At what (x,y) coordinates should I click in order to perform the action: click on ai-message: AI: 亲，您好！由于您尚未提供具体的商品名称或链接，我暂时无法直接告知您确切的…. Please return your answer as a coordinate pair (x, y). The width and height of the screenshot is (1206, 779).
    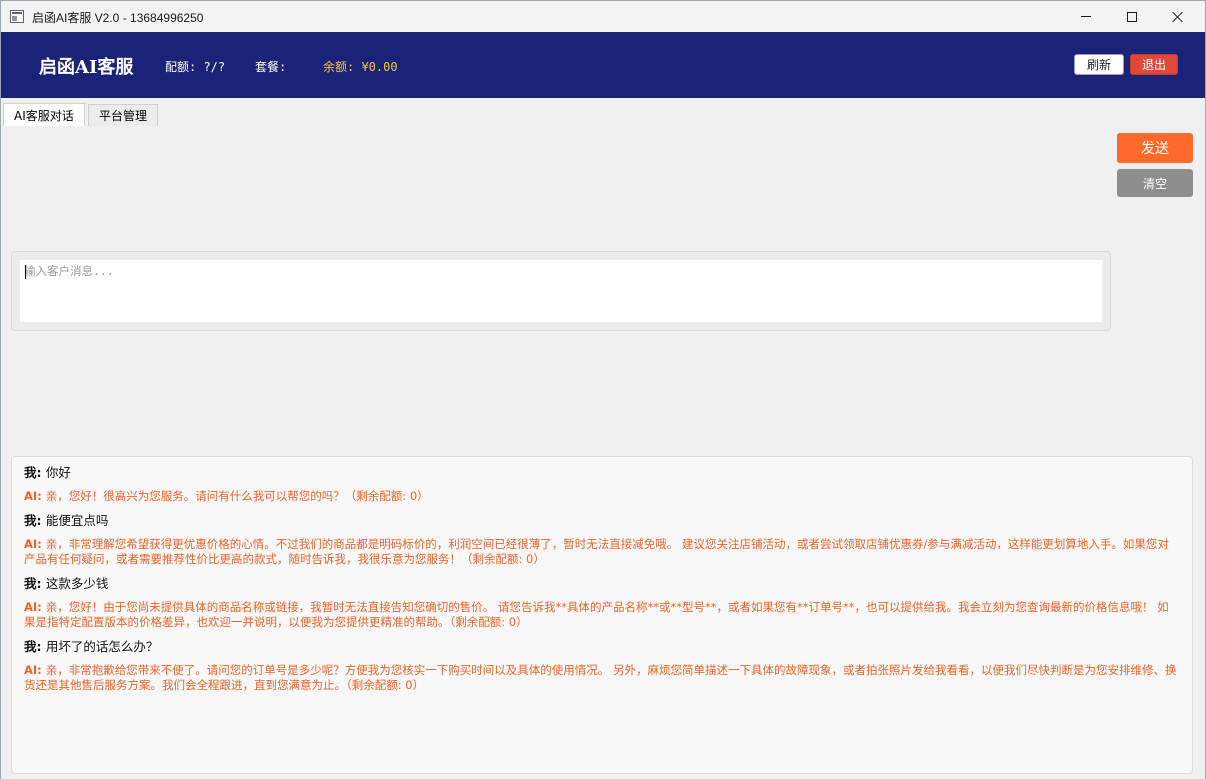
    Looking at the image, I should click on (602, 615).